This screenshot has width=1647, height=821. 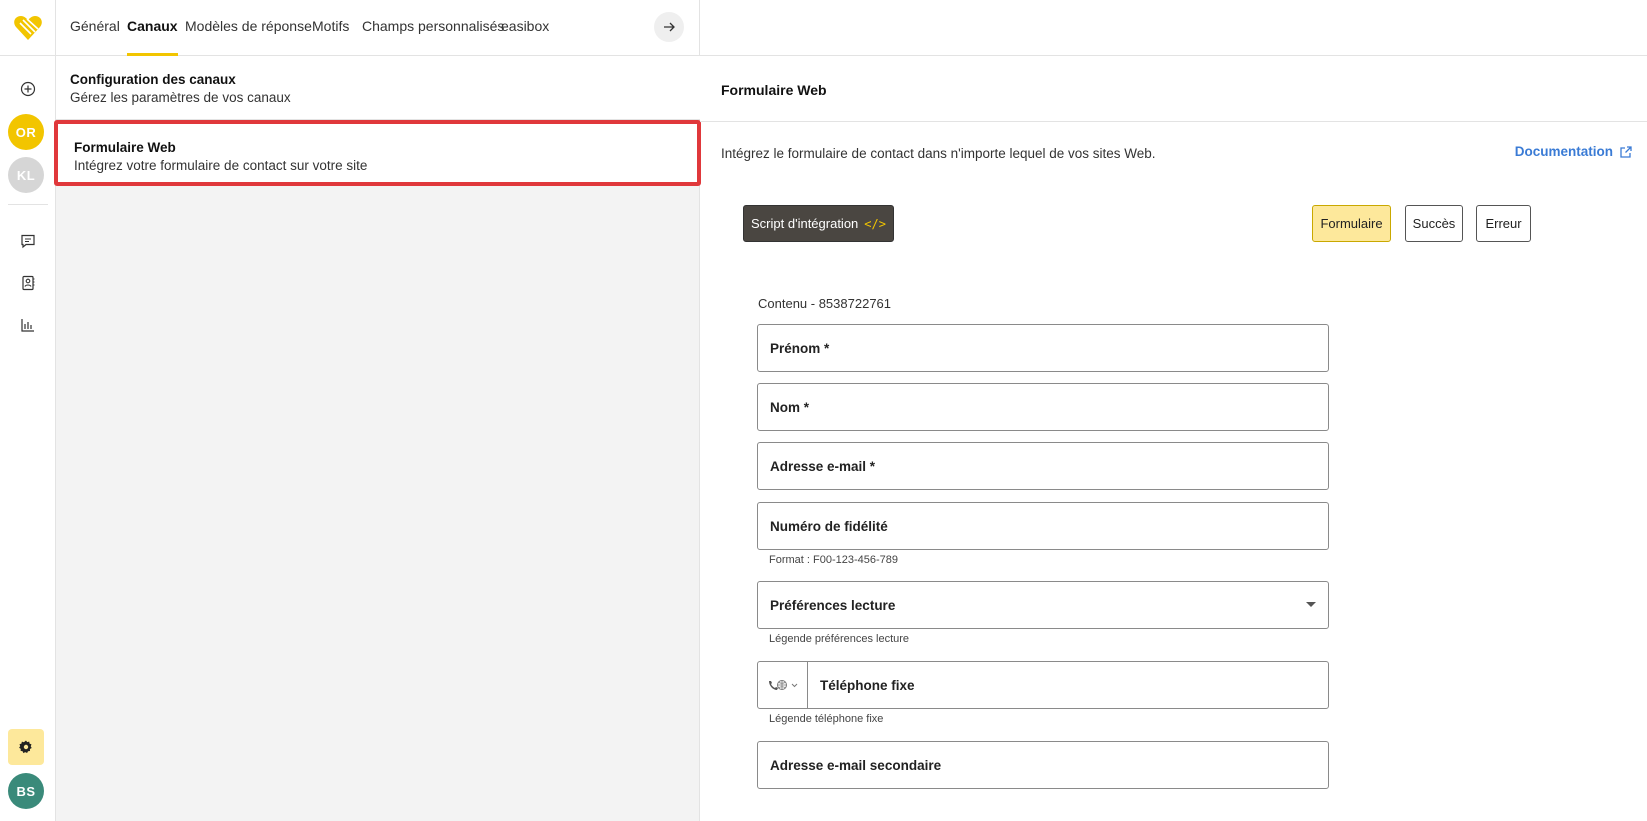 What do you see at coordinates (525, 28) in the screenshot?
I see `tab-easibox: easibox` at bounding box center [525, 28].